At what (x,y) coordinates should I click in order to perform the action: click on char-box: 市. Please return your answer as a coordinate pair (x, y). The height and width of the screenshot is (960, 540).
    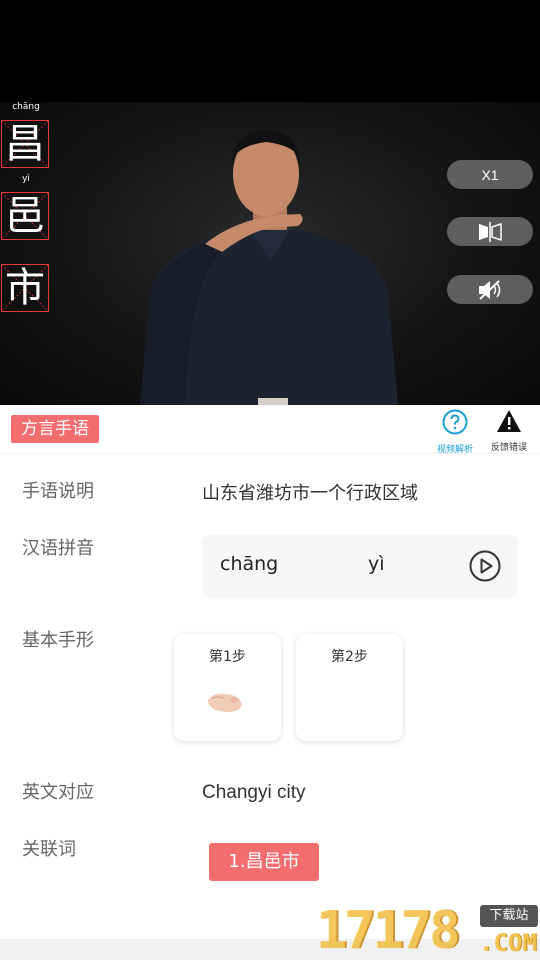
    Looking at the image, I should click on (25, 288).